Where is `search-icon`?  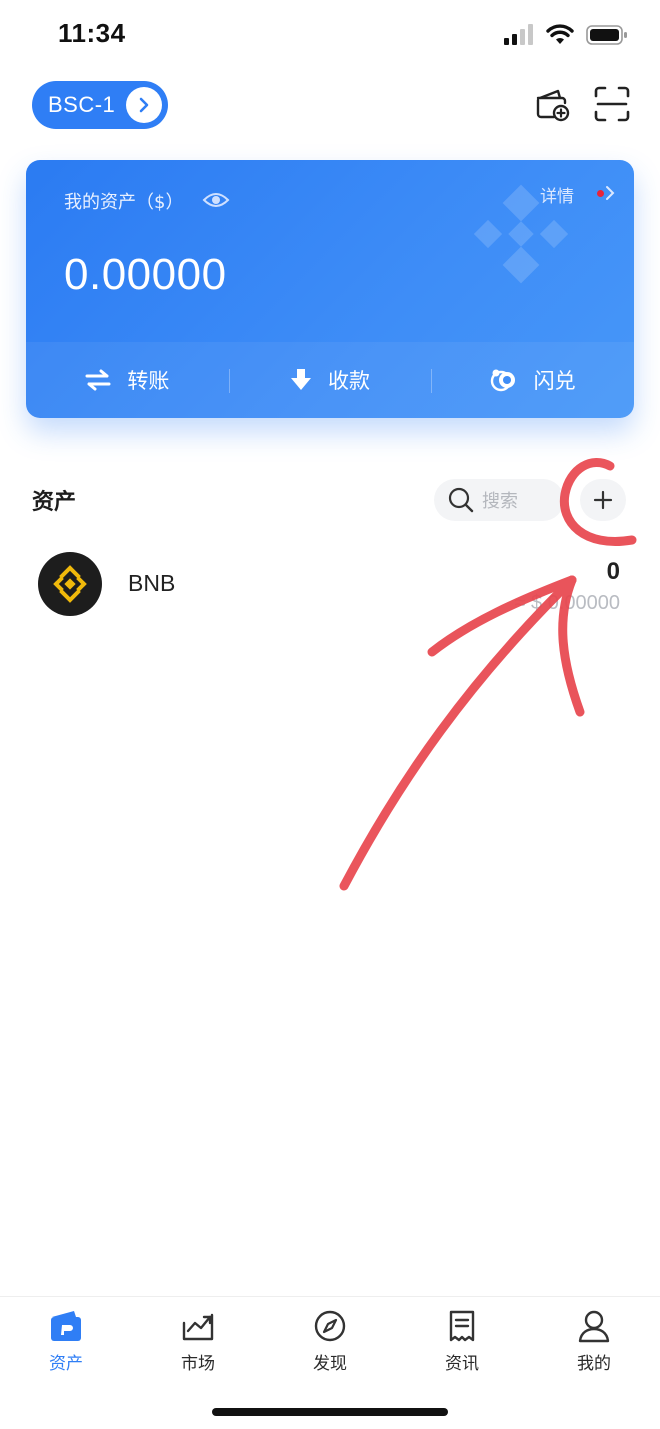 search-icon is located at coordinates (461, 500).